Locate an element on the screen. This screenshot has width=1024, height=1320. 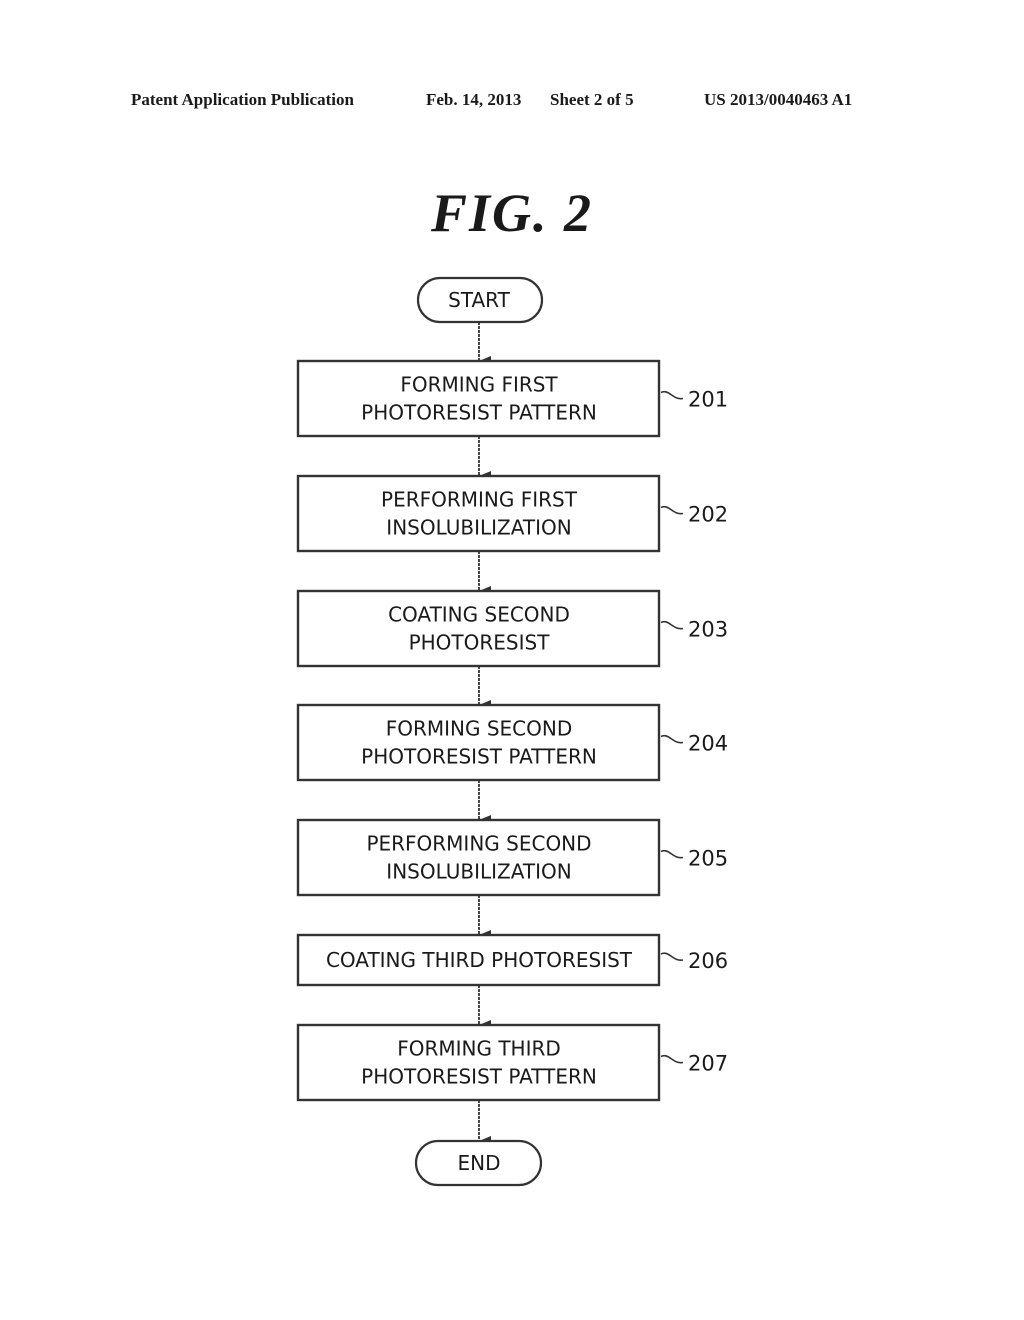
start-label: START is located at coordinates (479, 300).